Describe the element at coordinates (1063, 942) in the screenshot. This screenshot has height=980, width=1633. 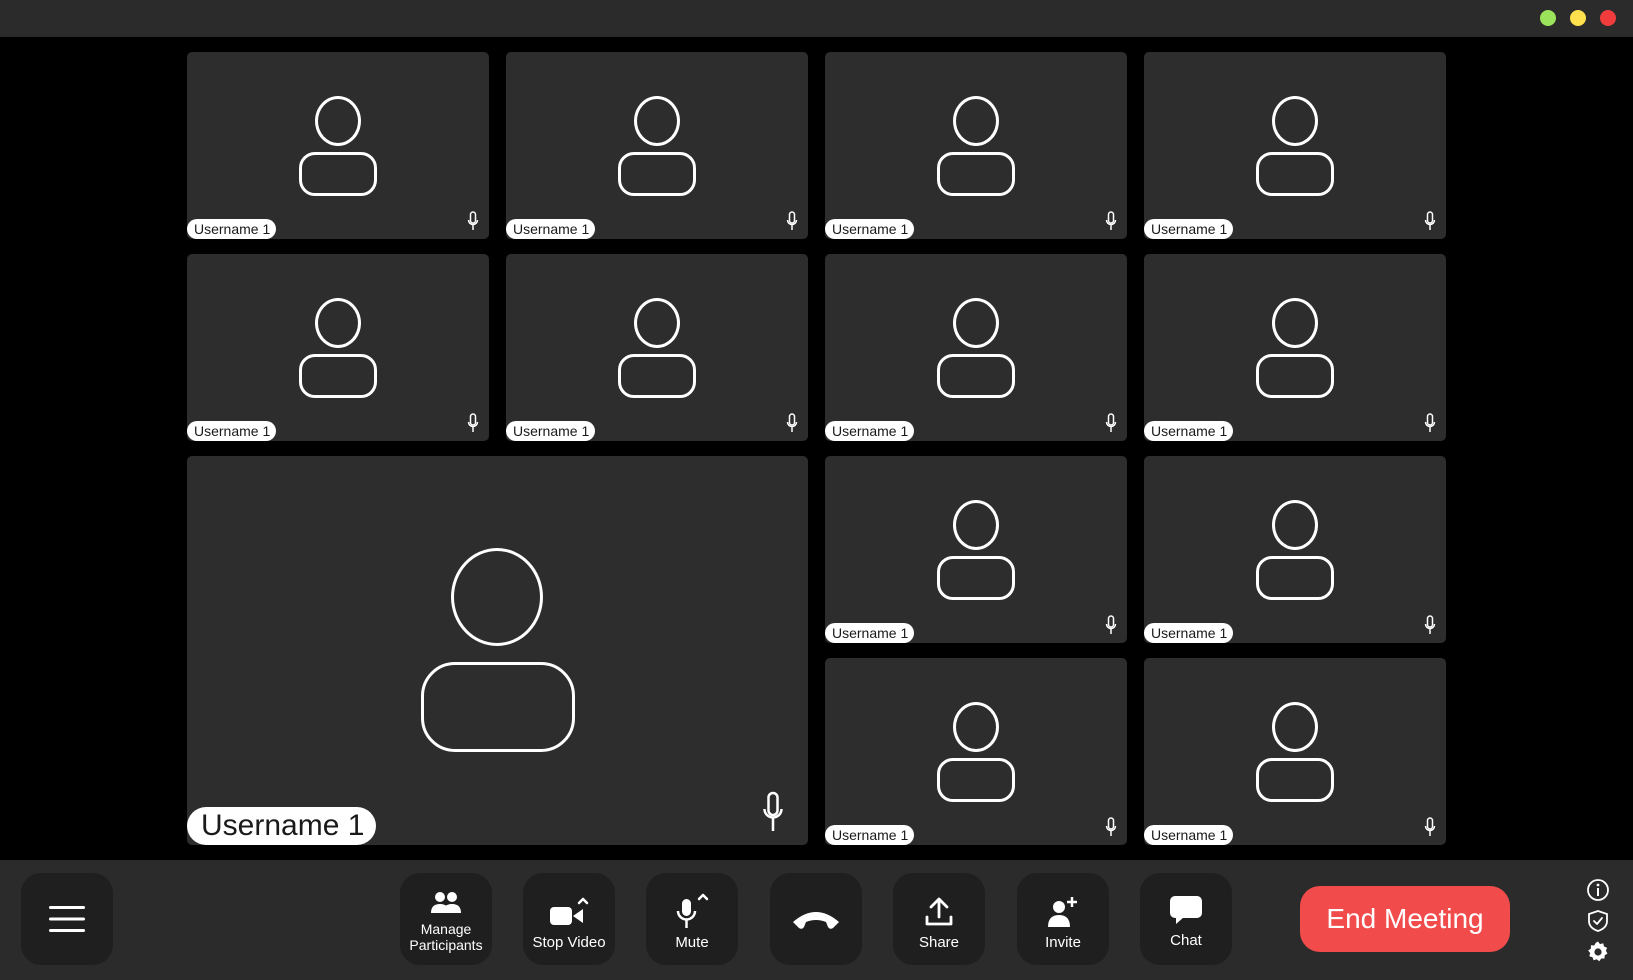
I see `invite-label: Invite` at that location.